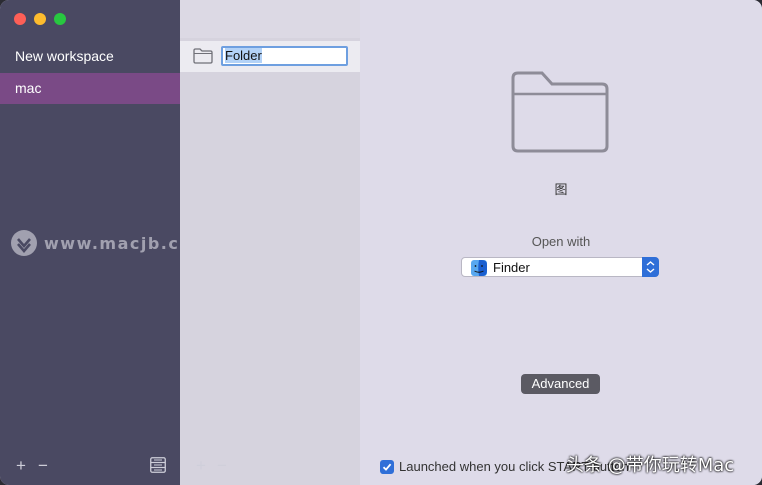  Describe the element at coordinates (24, 243) in the screenshot. I see `watermark-logo-icon` at that location.